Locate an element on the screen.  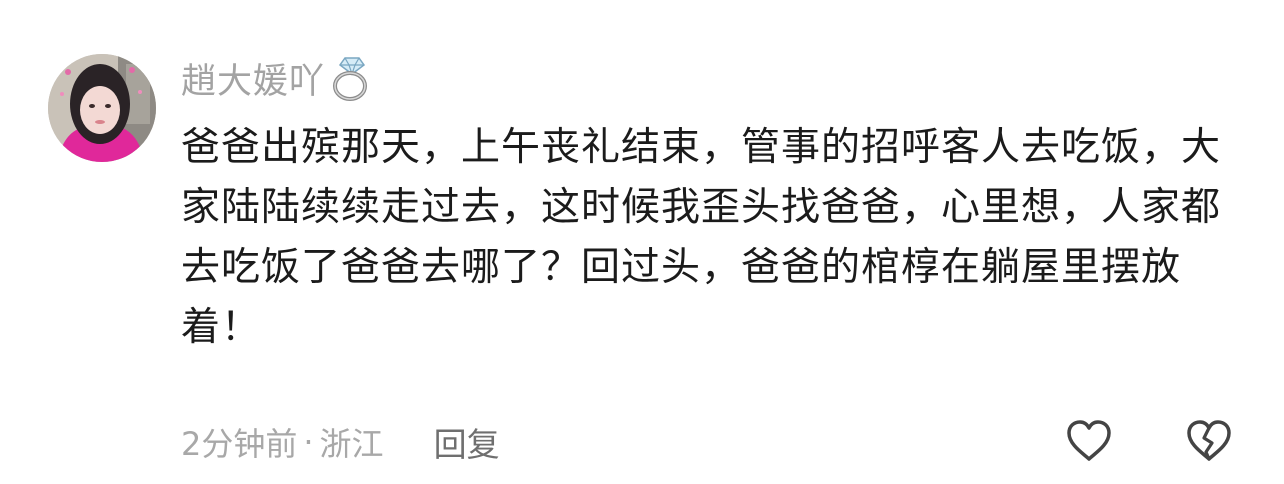
avatar-image is located at coordinates (102, 108).